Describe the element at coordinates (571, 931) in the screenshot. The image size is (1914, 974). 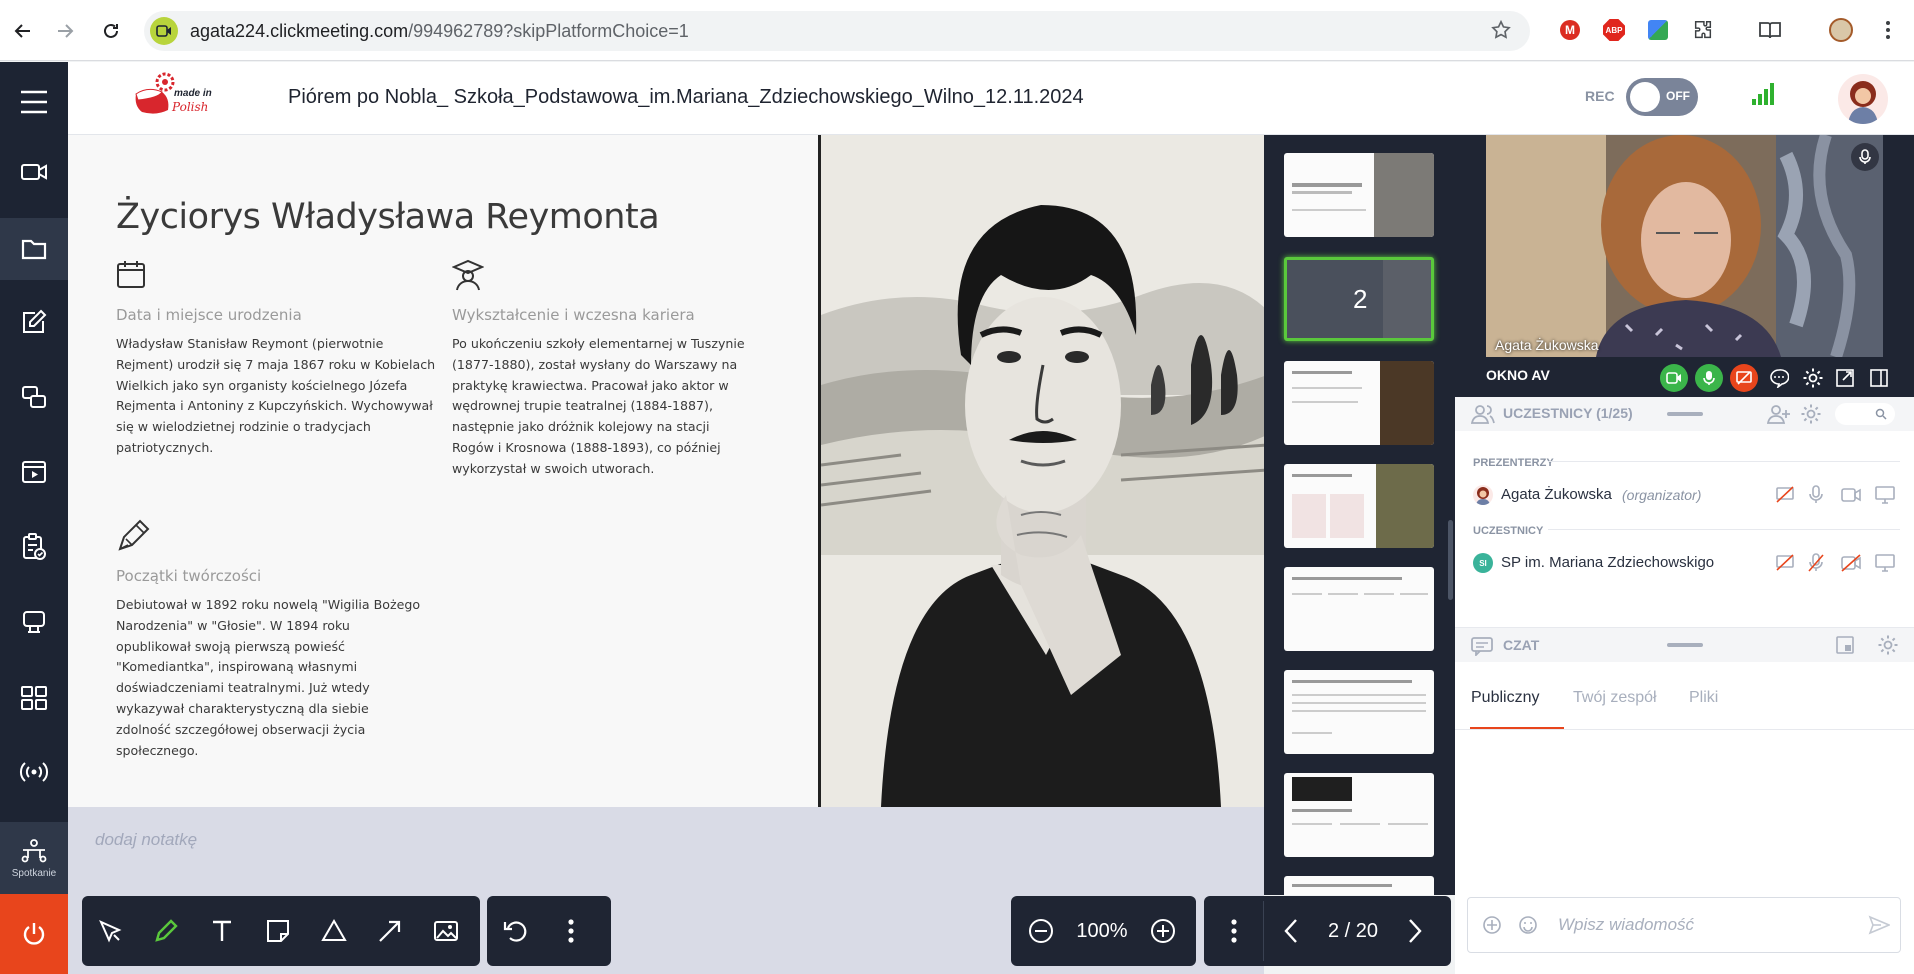
I see `more-tools-button` at that location.